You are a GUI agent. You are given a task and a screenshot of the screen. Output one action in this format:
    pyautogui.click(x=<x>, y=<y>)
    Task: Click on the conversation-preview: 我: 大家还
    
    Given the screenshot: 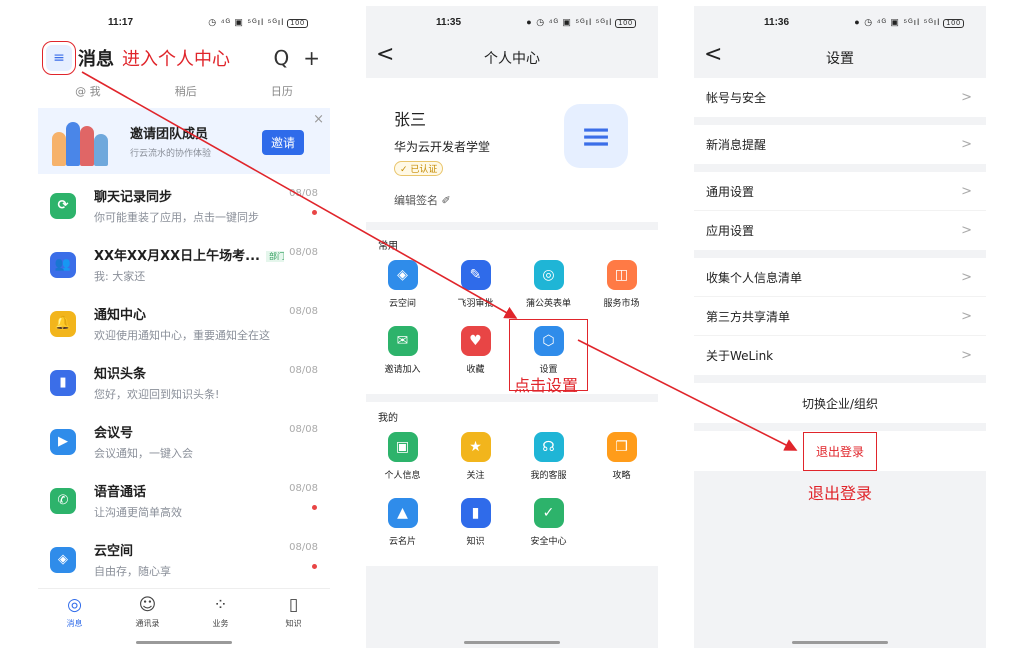 What is the action you would take?
    pyautogui.click(x=120, y=276)
    